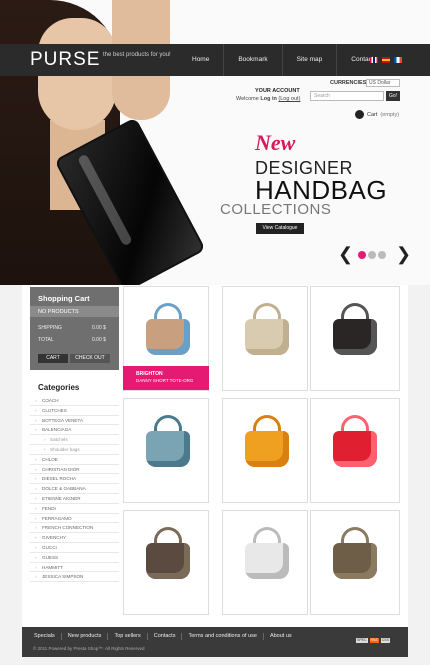 Image resolution: width=430 pixels, height=665 pixels. I want to click on account-label: YOUR ACCOUNT, so click(277, 91).